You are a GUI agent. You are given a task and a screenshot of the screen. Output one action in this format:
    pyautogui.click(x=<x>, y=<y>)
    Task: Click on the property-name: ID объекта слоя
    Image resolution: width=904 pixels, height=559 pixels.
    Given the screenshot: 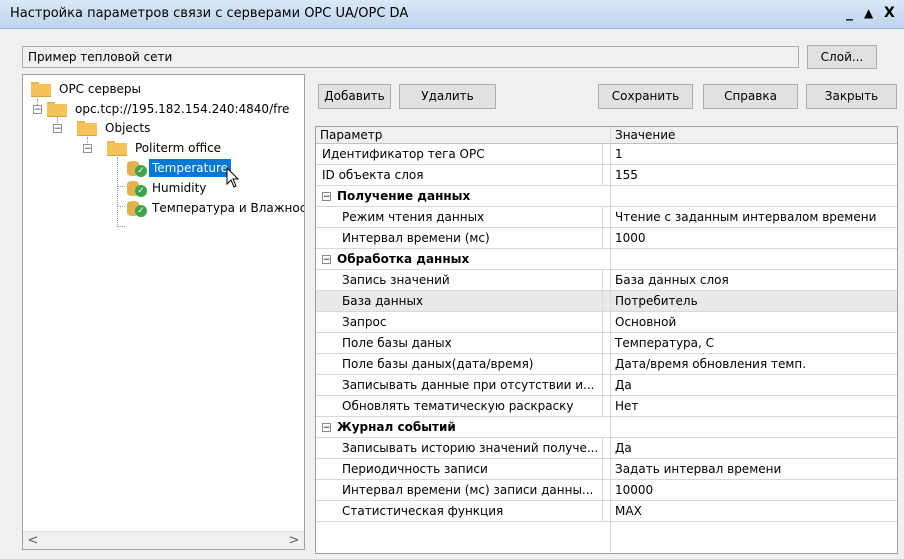 What is the action you would take?
    pyautogui.click(x=459, y=175)
    